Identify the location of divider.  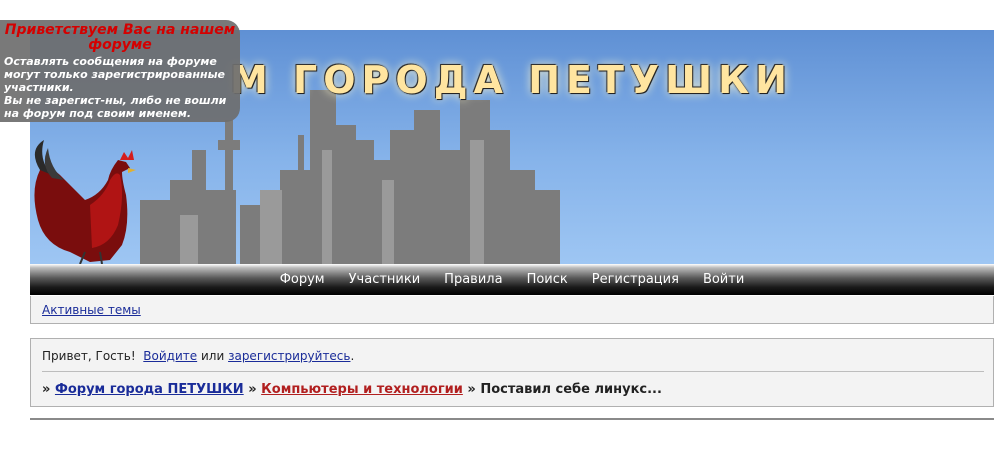
(513, 371).